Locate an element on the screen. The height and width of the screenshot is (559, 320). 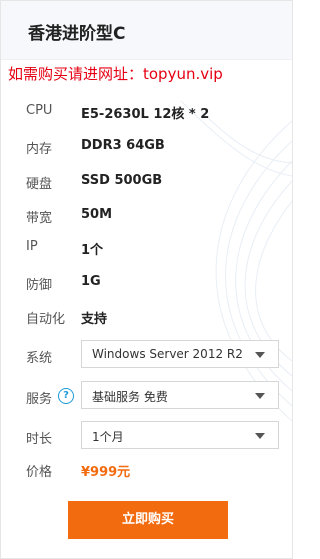
spec-value-cpu: E5-2630L 12核 * 2 is located at coordinates (145, 114).